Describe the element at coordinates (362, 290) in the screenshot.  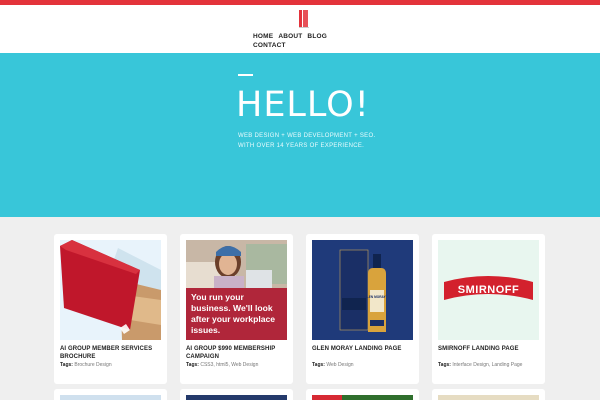
I see `card-thumbnail-glen-moray: GLEN MORAY` at that location.